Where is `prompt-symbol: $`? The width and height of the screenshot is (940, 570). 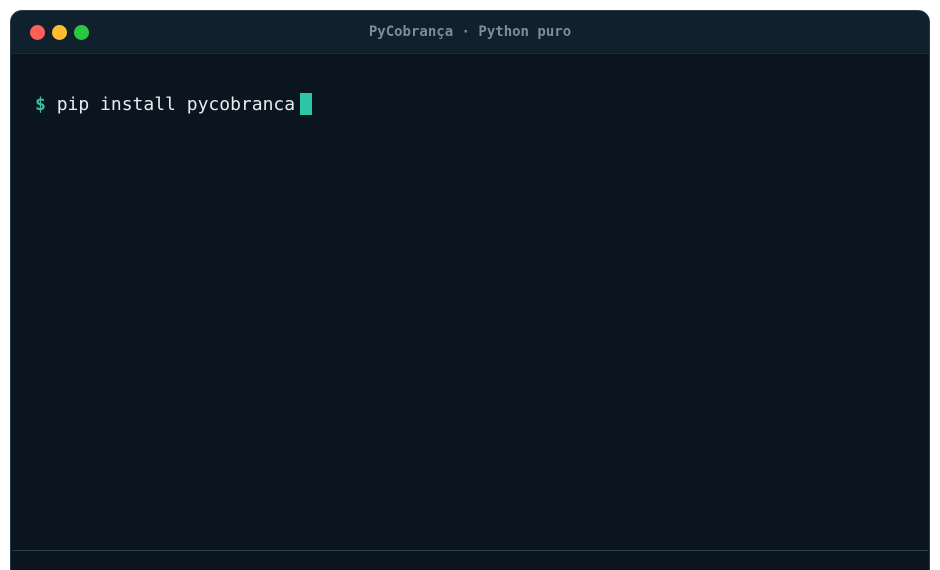 prompt-symbol: $ is located at coordinates (40, 104).